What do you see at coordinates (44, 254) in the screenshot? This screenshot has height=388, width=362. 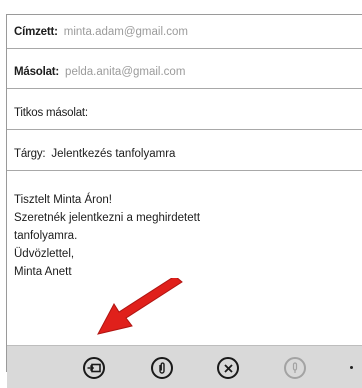 I see `body-line: Üdvözlettel,` at bounding box center [44, 254].